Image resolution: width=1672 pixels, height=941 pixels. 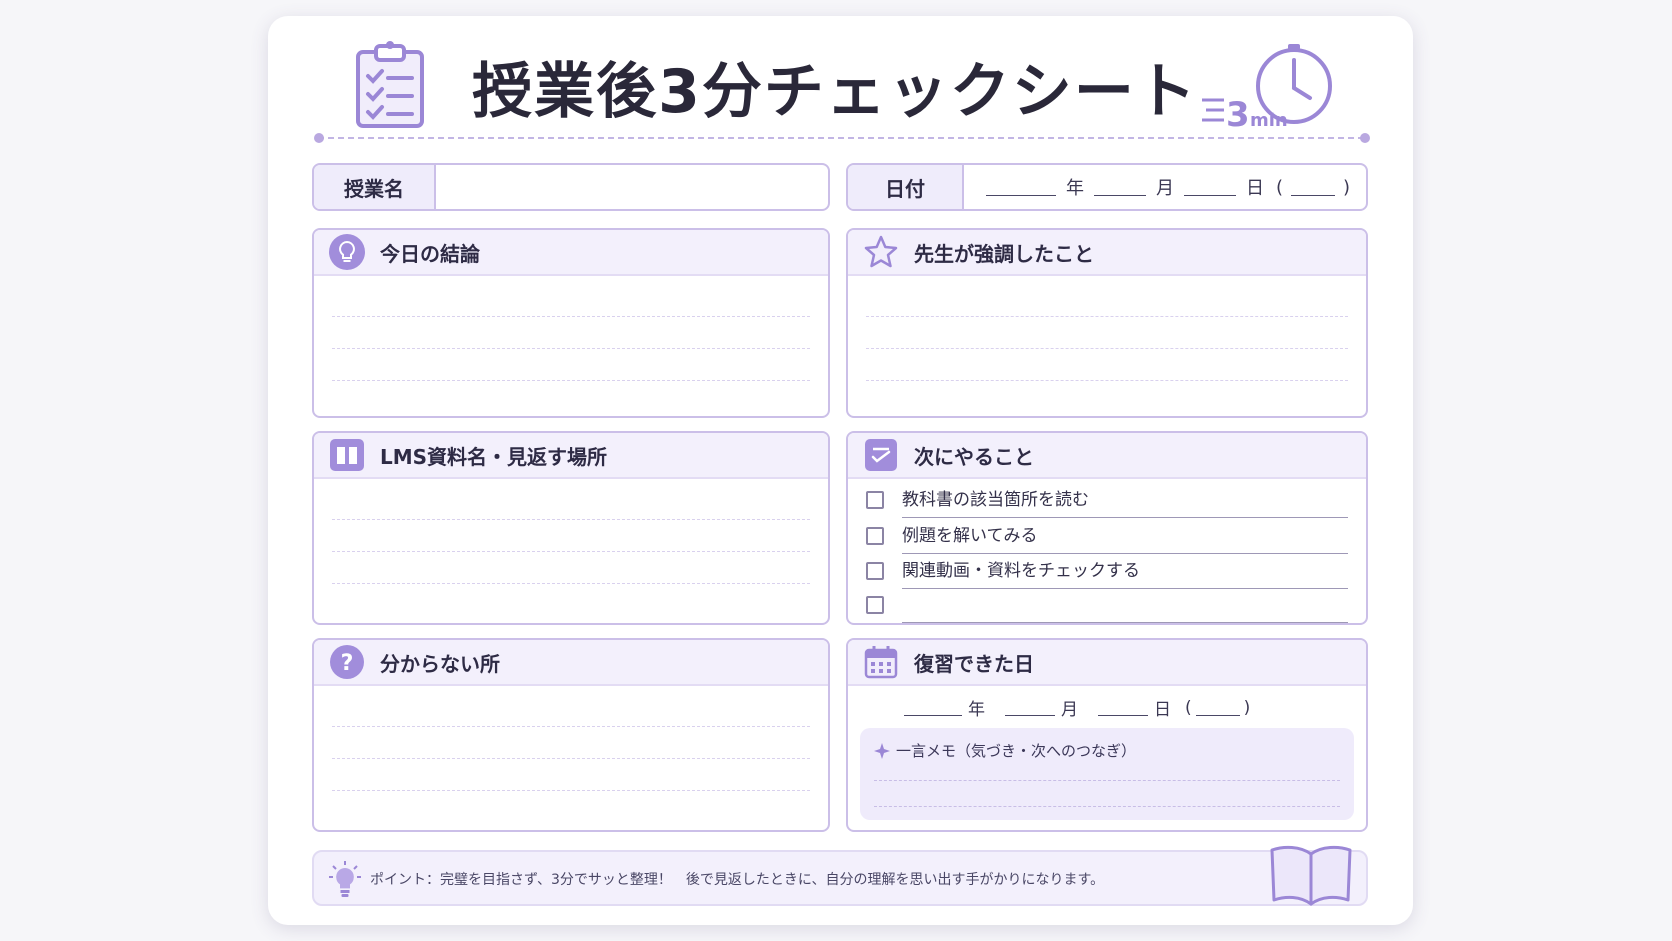 I want to click on class-name-field: 授業名, so click(x=571, y=187).